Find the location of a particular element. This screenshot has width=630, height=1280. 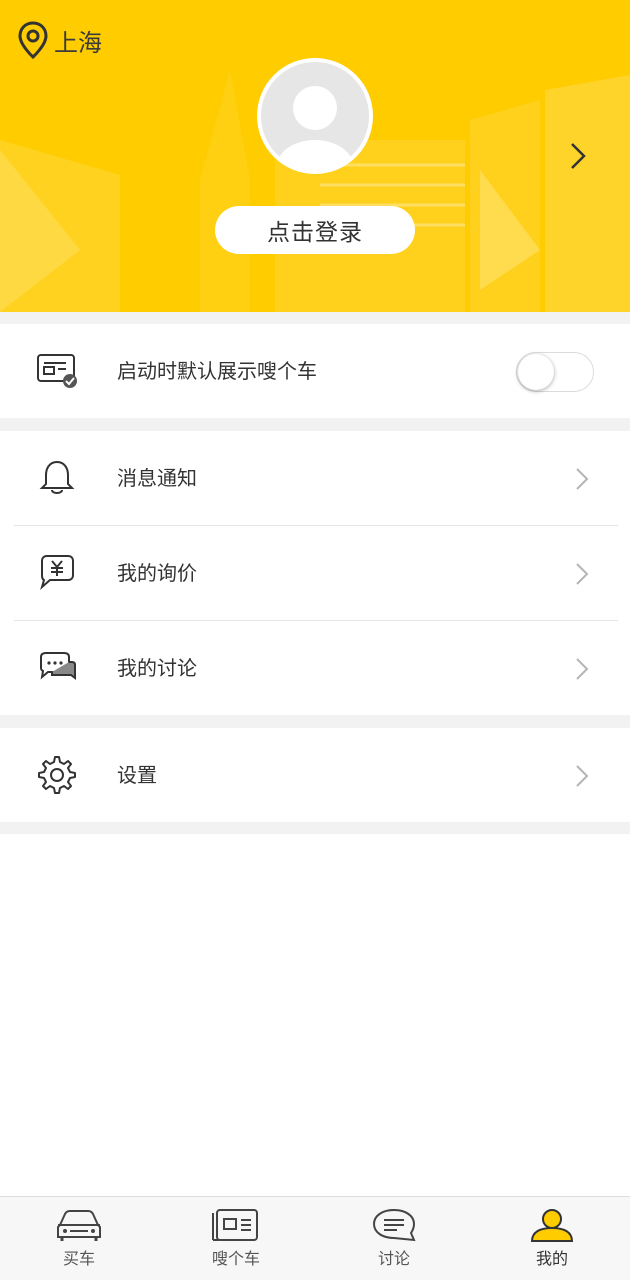

menu-item-label: 我的讨论 is located at coordinates (157, 668).